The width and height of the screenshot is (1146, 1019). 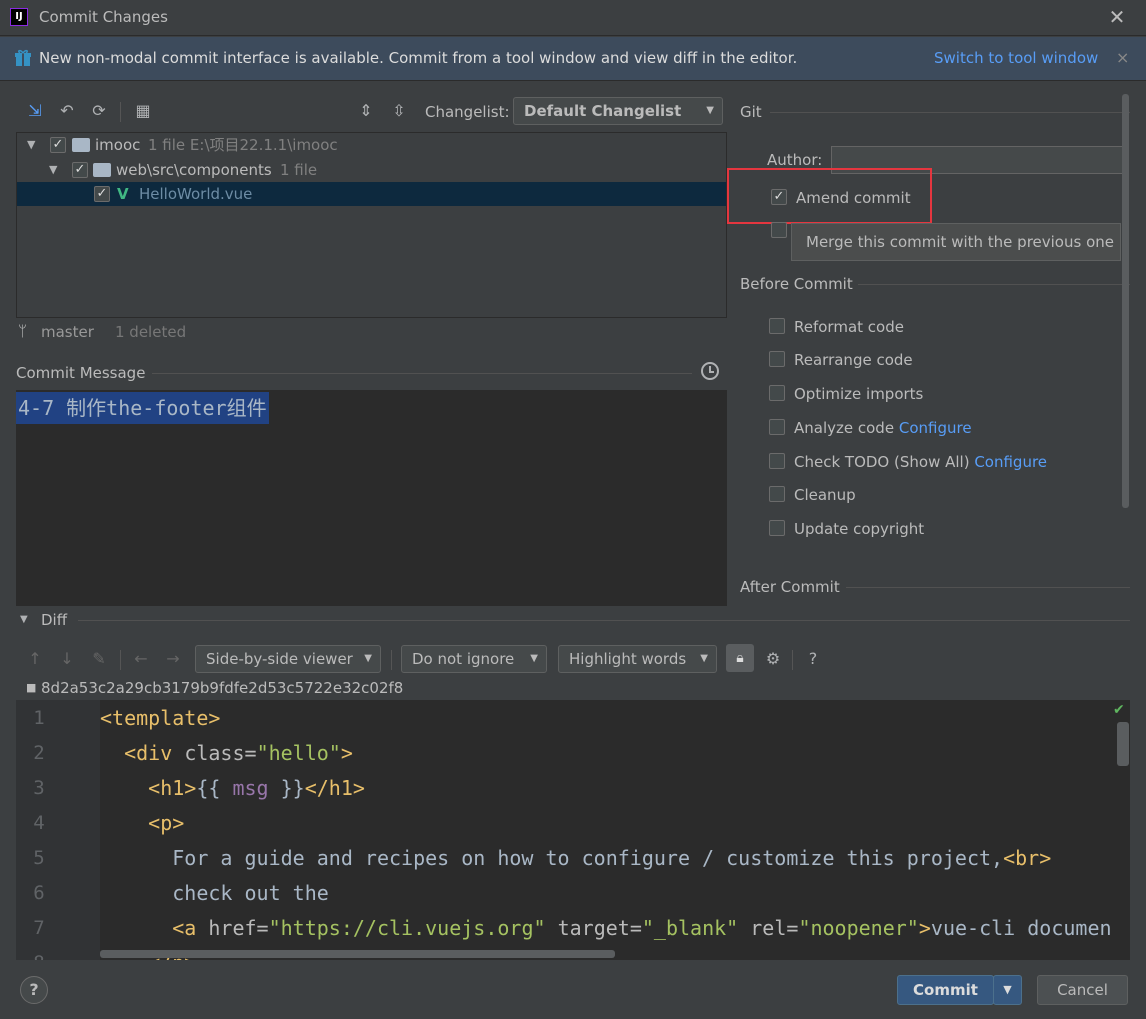 What do you see at coordinates (34, 990) in the screenshot?
I see `help-button: ?` at bounding box center [34, 990].